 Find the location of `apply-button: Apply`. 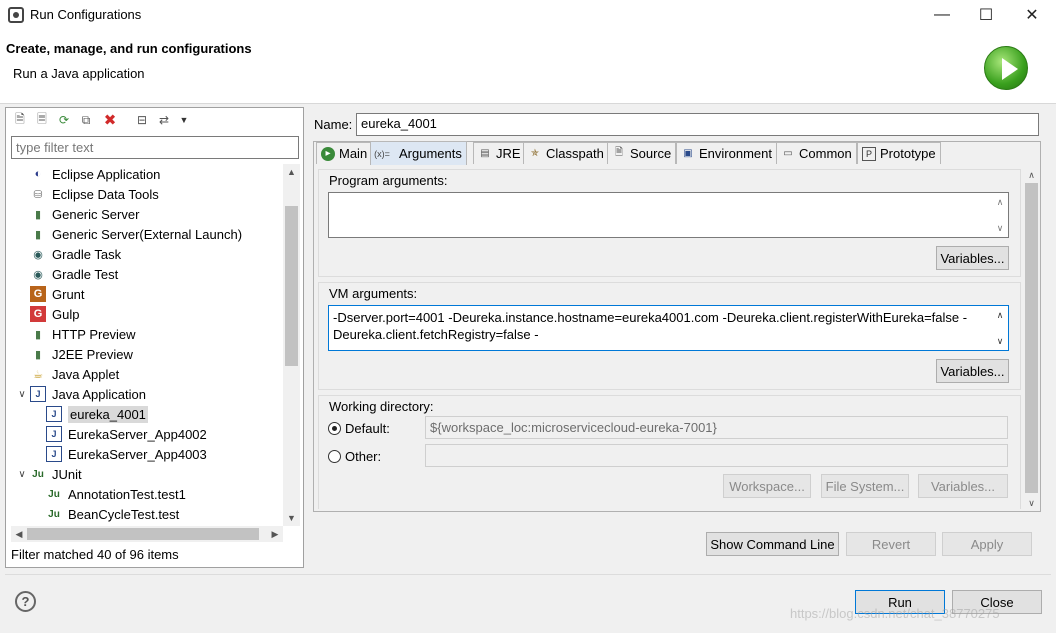

apply-button: Apply is located at coordinates (987, 544).